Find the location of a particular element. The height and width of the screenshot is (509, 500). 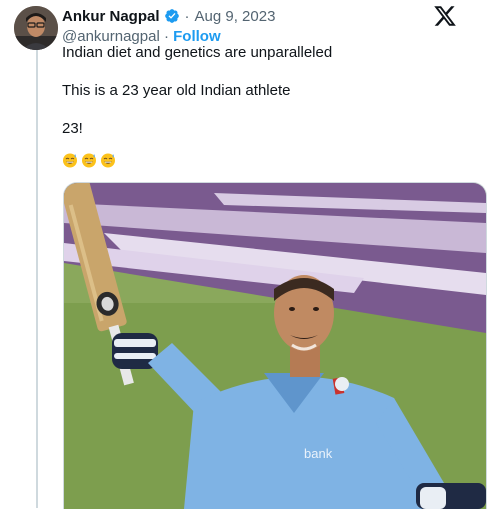

author-handle: @ankurnagpal is located at coordinates (111, 36).